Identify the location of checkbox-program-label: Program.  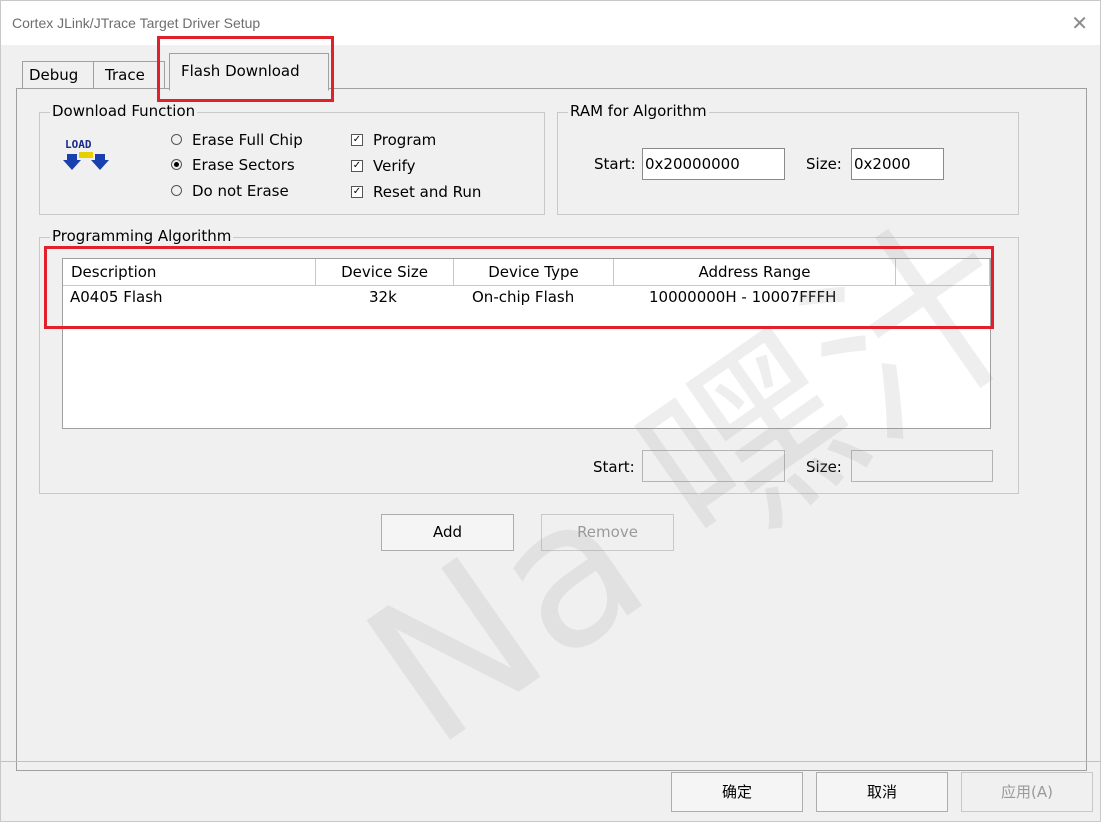
(405, 140).